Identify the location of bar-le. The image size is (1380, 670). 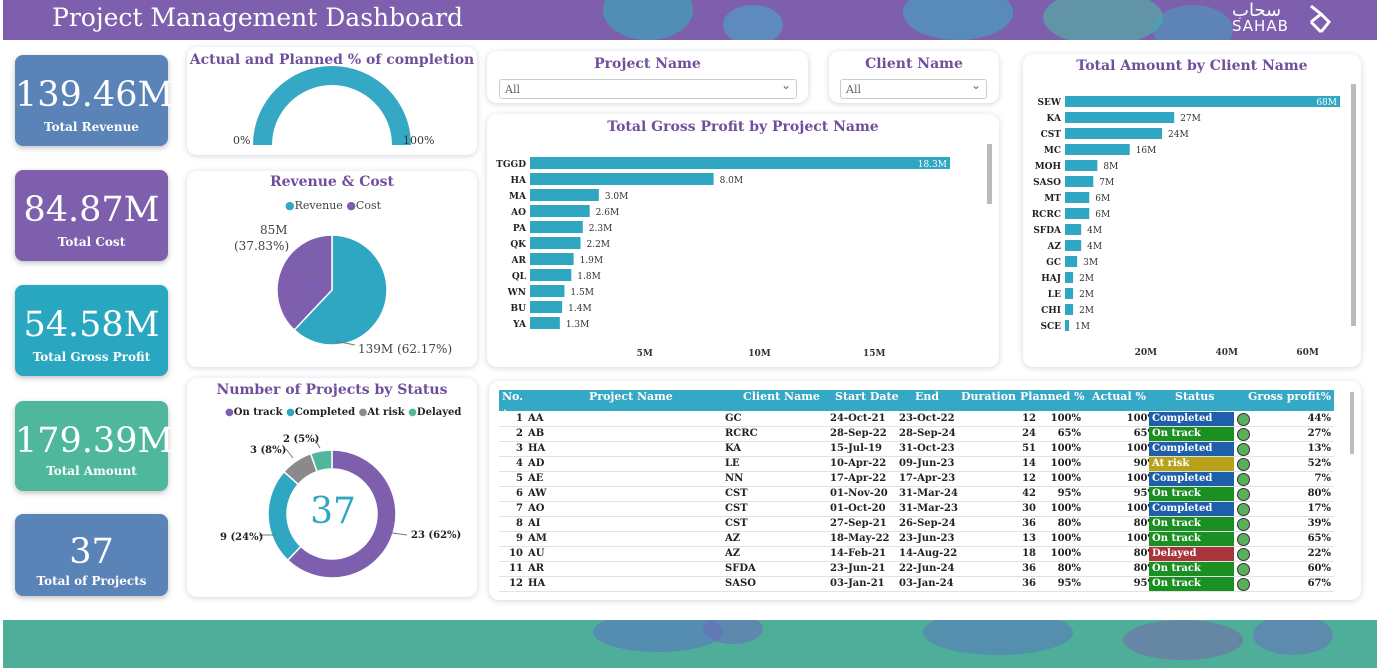
(1069, 293).